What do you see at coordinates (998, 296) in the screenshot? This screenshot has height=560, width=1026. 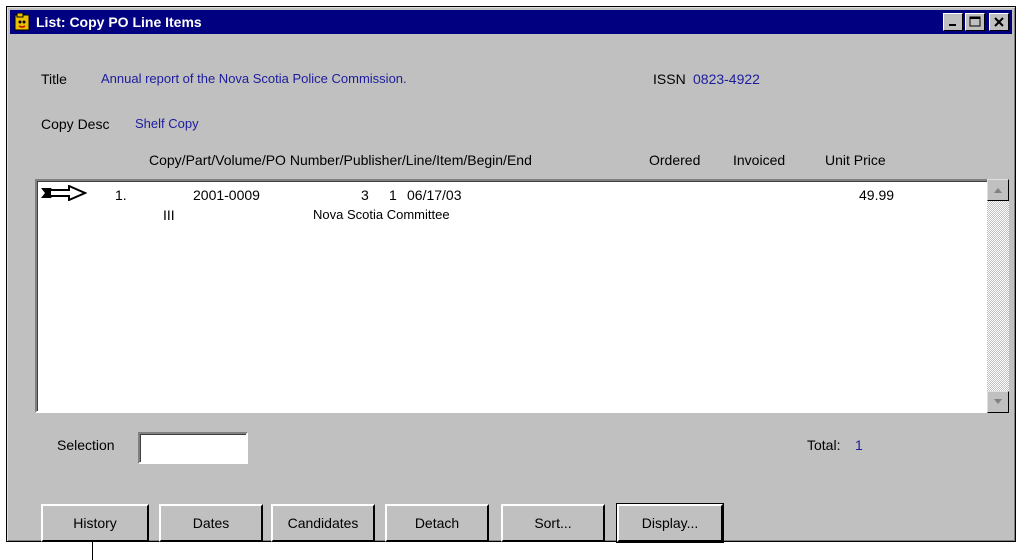 I see `vertical-scrollbar` at bounding box center [998, 296].